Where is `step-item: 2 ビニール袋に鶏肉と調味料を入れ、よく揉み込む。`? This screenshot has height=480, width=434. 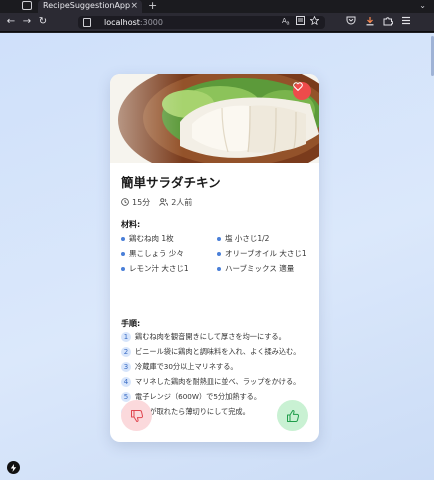 step-item: 2 ビニール袋に鶏肉と調味料を入れ、よく揉み込む。 is located at coordinates (219, 352).